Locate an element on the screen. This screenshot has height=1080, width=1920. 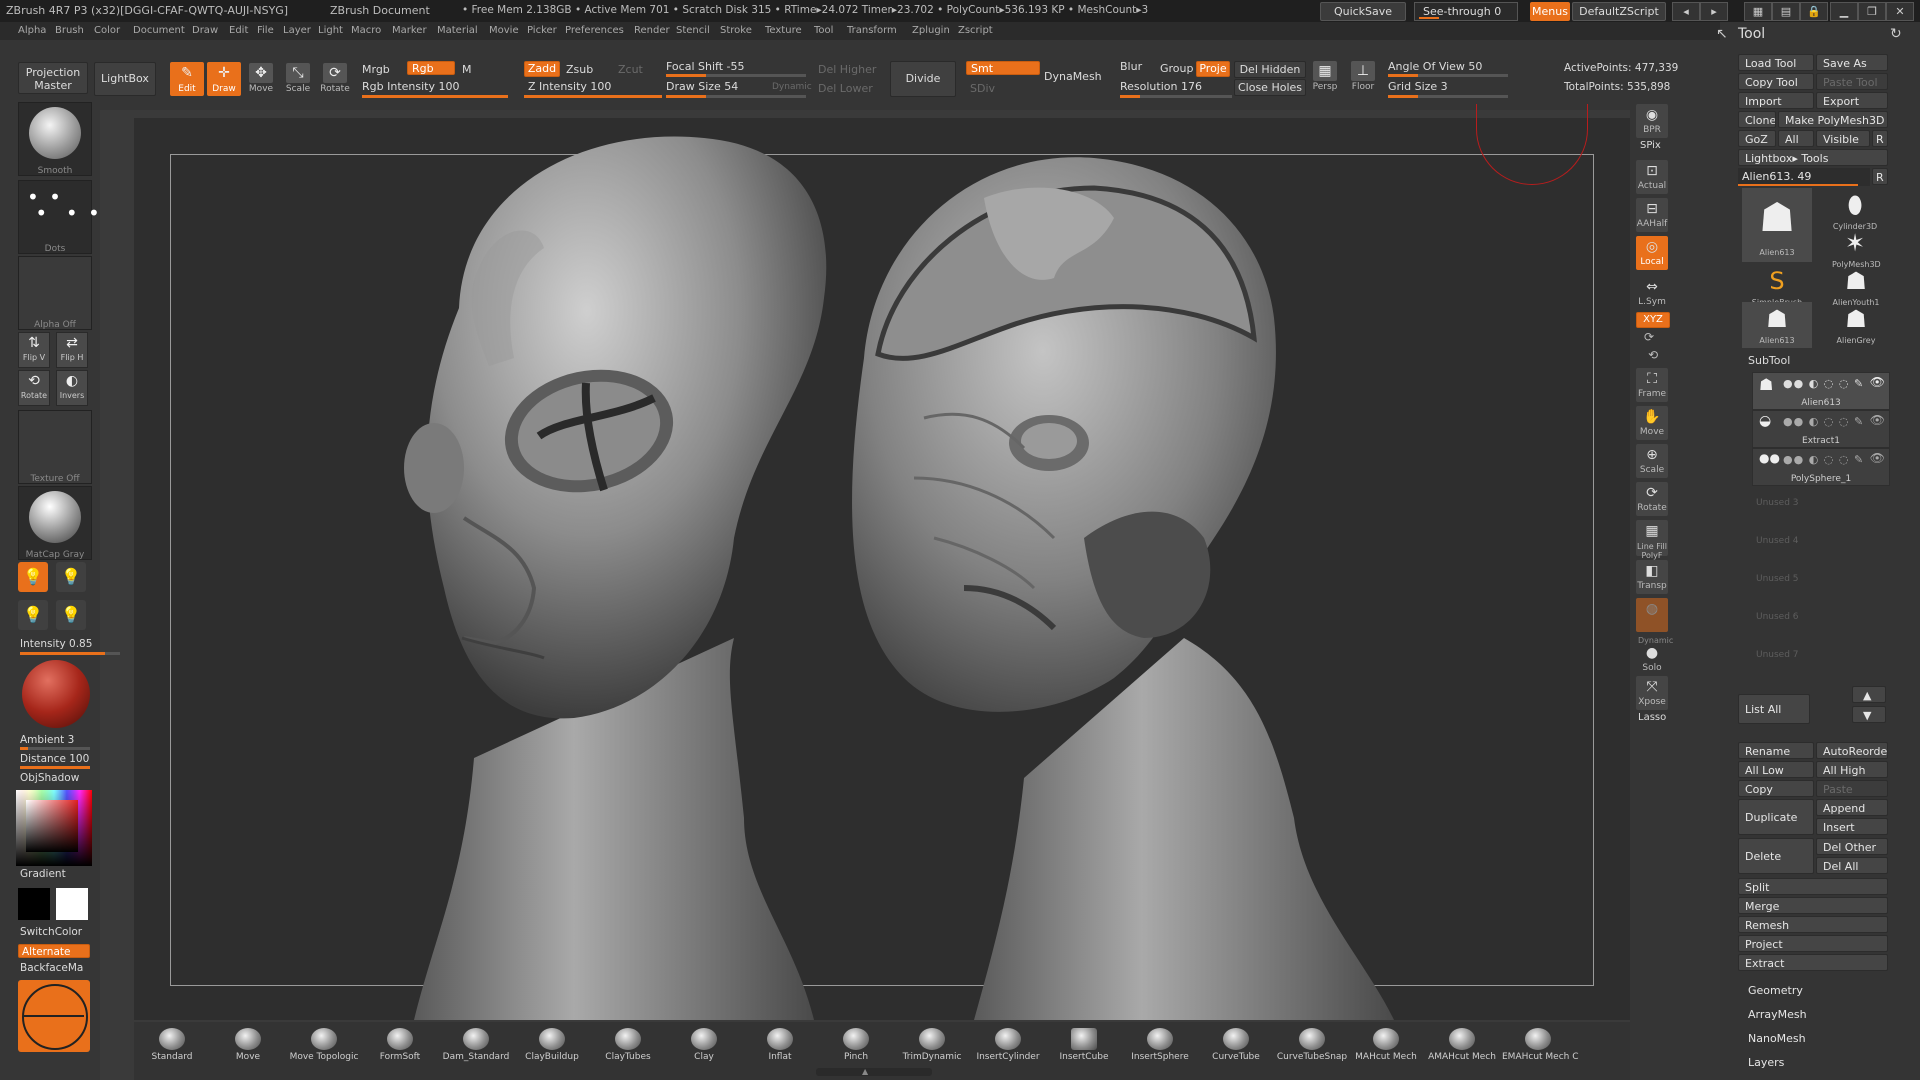
menu-zplugin: Zplugin is located at coordinates (931, 30).